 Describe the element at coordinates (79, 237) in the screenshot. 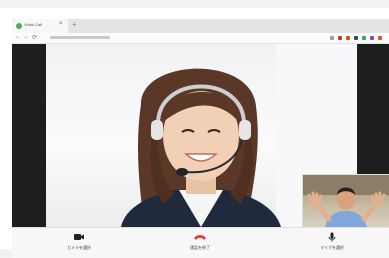

I see `camera-icon` at that location.